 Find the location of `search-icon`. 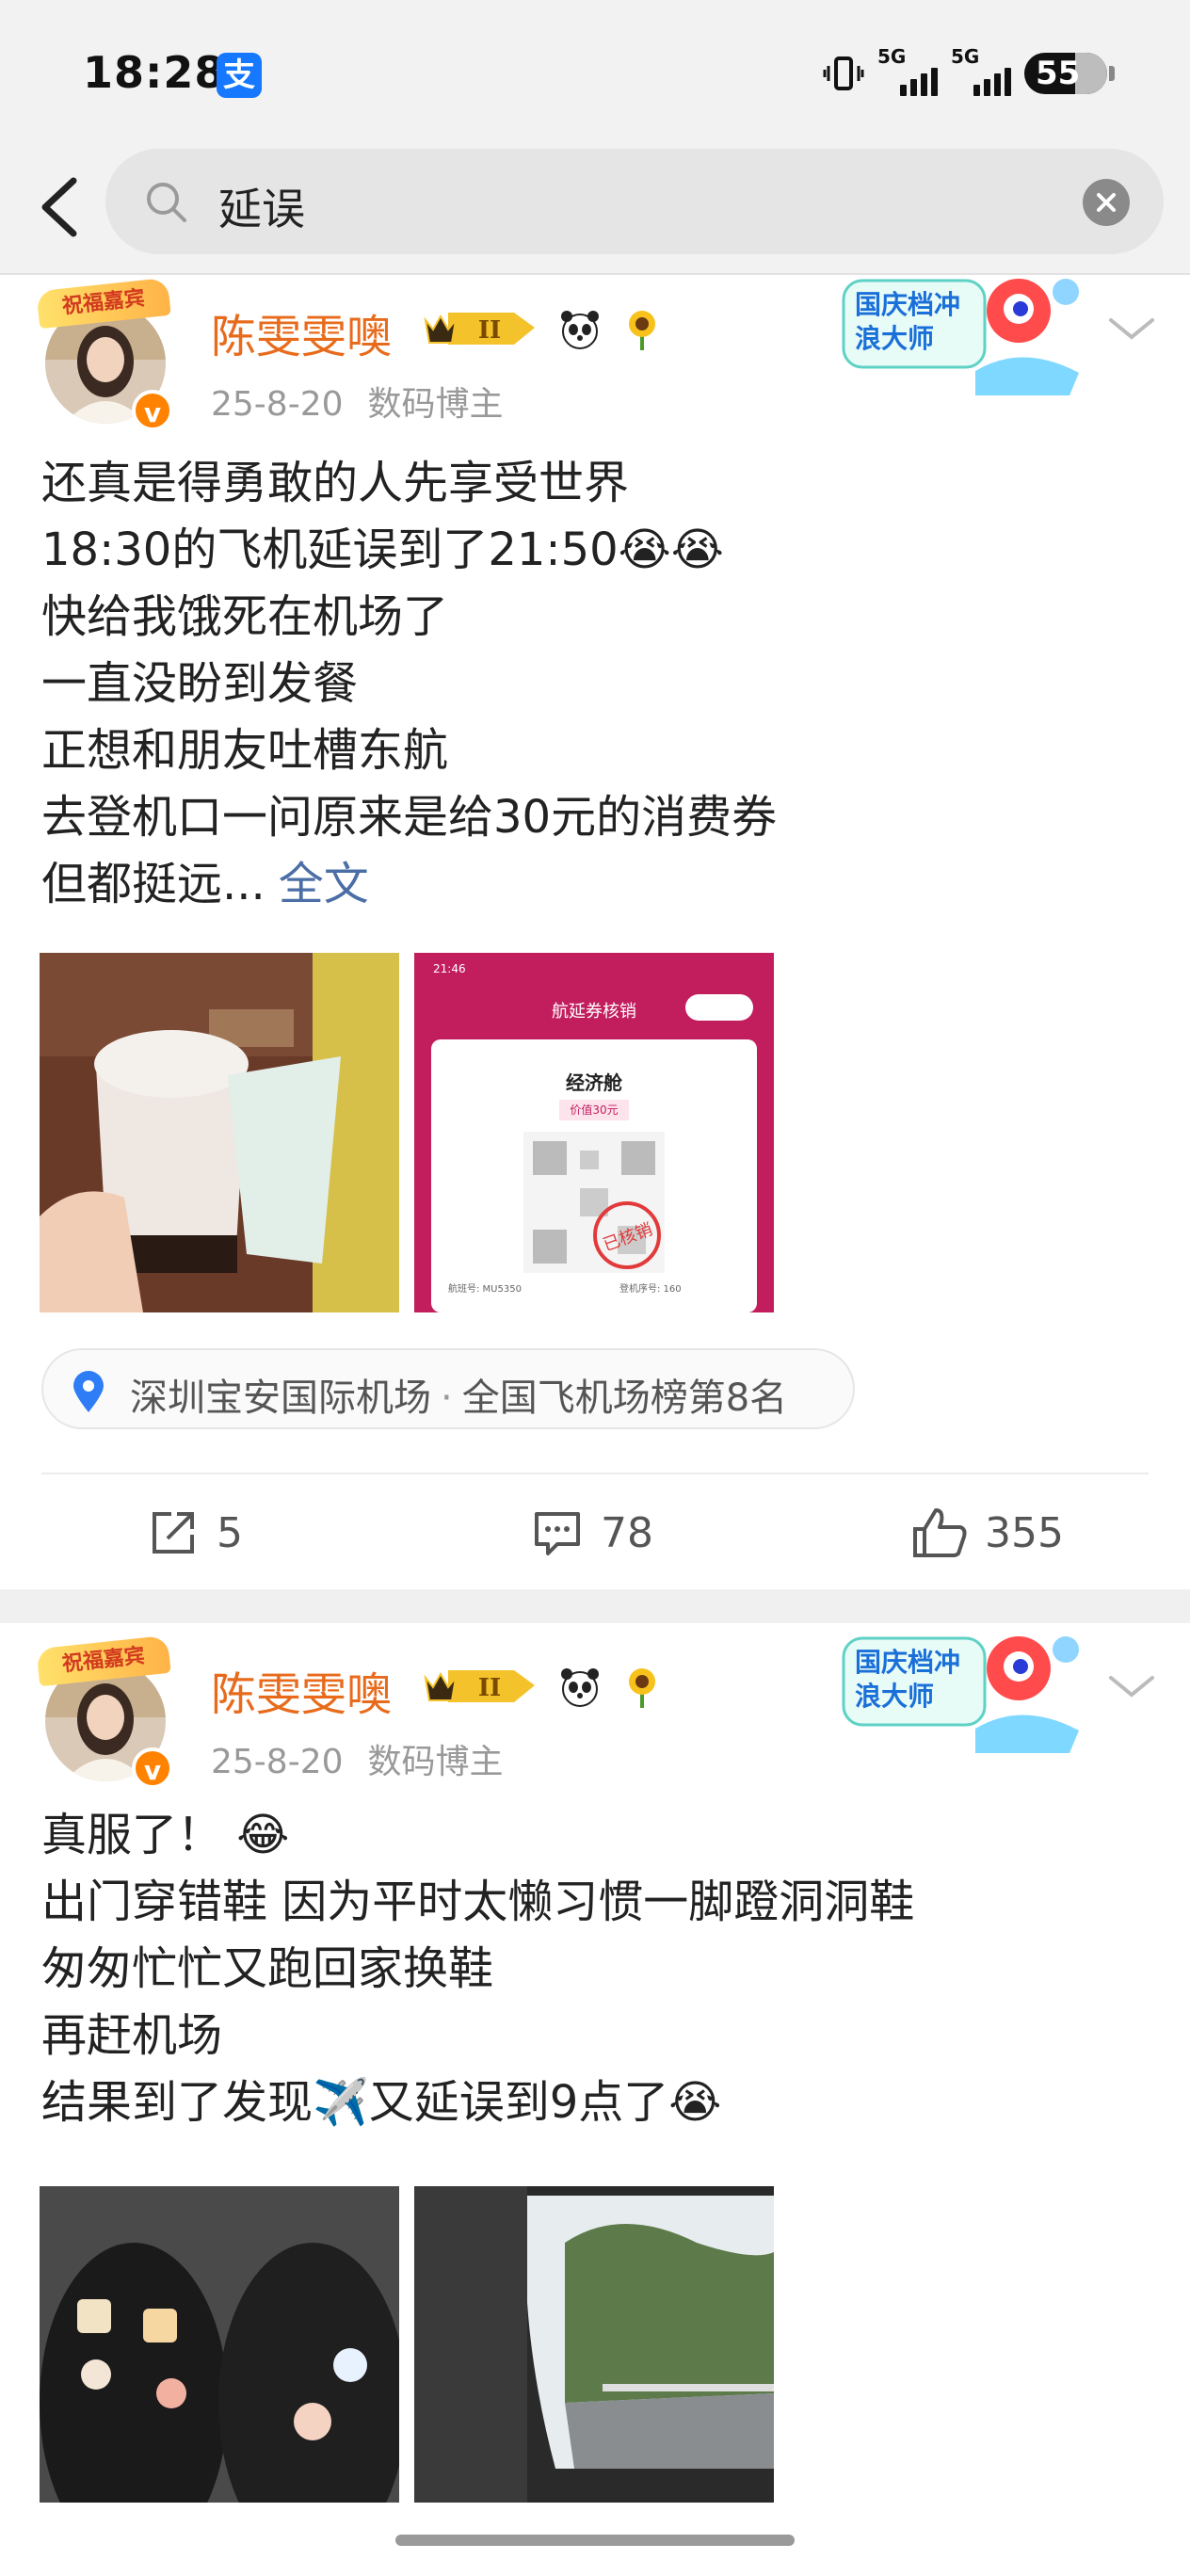

search-icon is located at coordinates (167, 202).